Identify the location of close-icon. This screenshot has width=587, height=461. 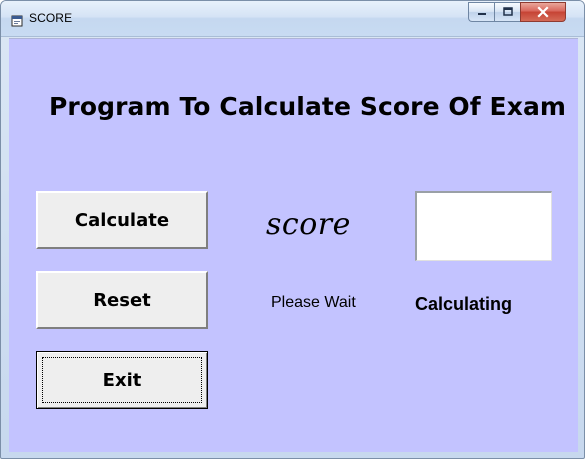
(543, 12).